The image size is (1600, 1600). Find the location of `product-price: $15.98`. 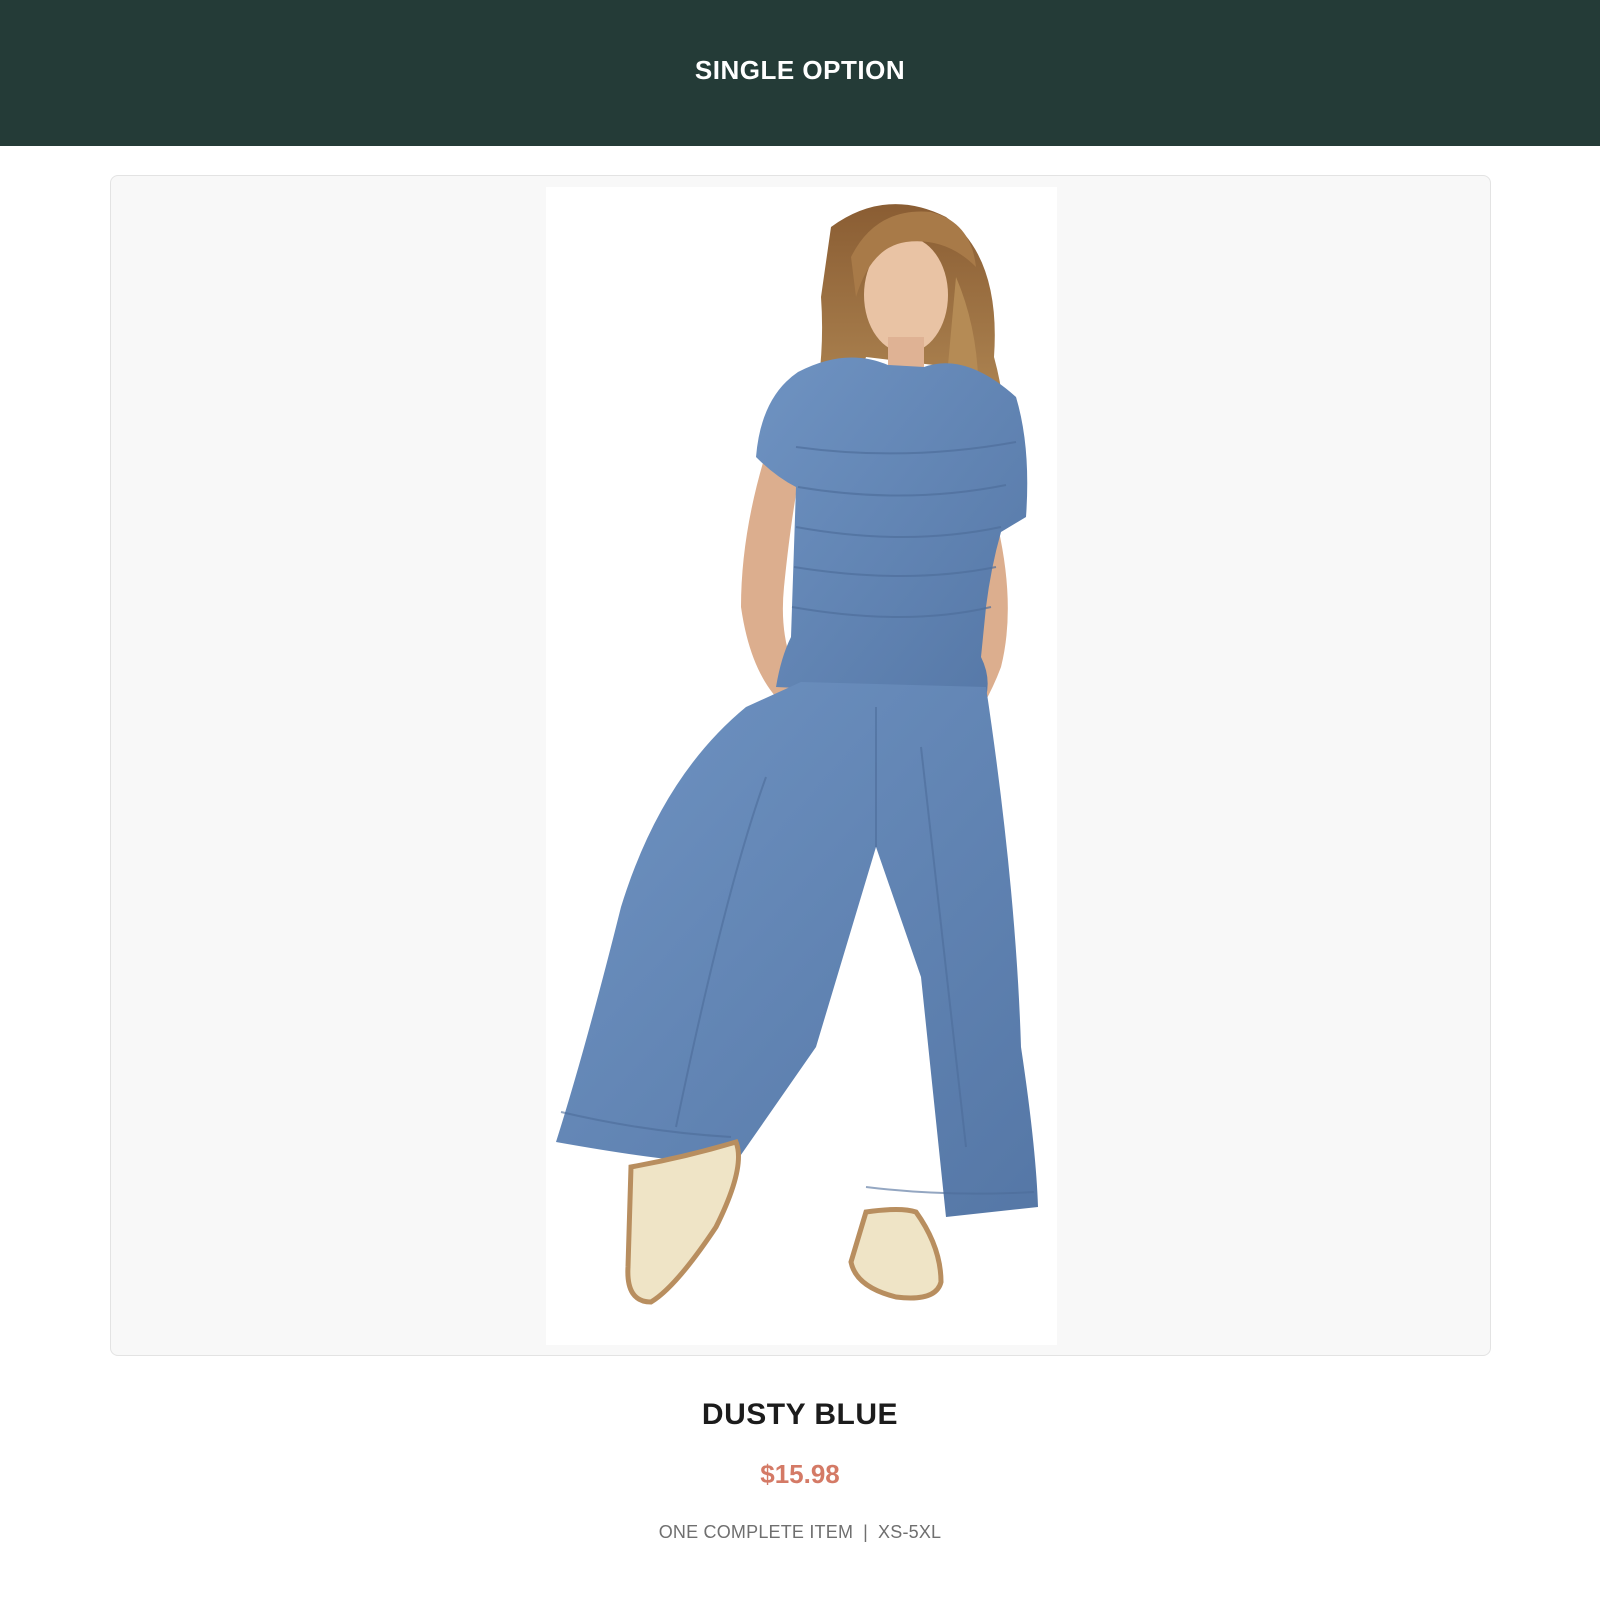

product-price: $15.98 is located at coordinates (800, 1474).